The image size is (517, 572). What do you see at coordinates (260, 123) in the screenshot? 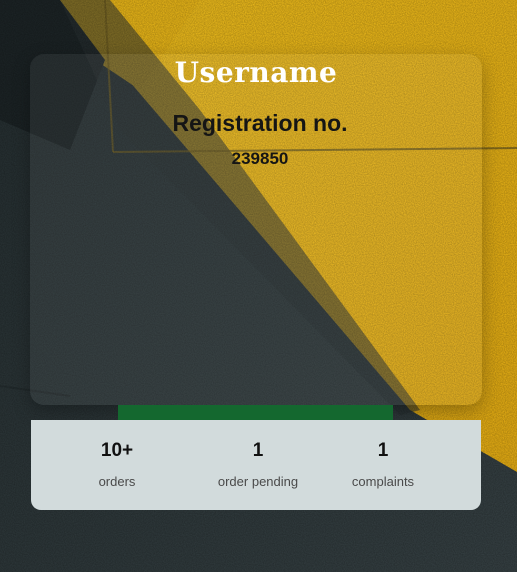
I see `registration-label: Registration no.` at bounding box center [260, 123].